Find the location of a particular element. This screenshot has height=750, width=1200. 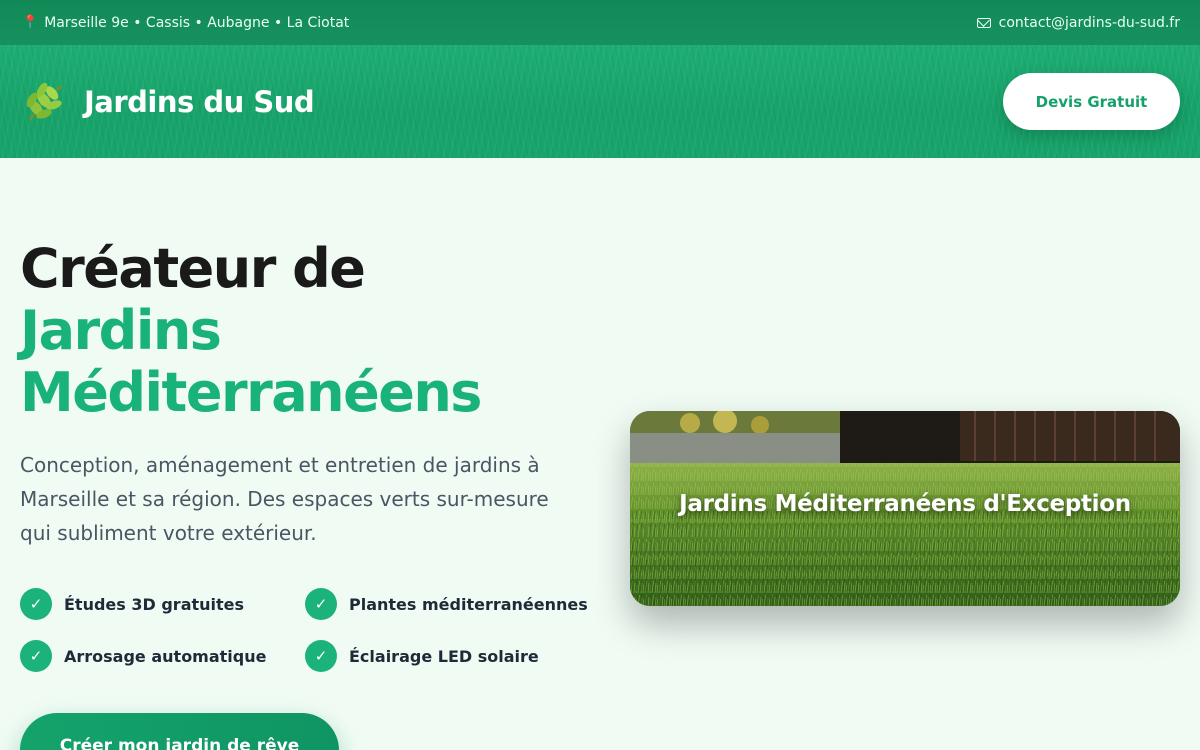

create-garden-button: Créer mon jardin de rêve is located at coordinates (179, 731).